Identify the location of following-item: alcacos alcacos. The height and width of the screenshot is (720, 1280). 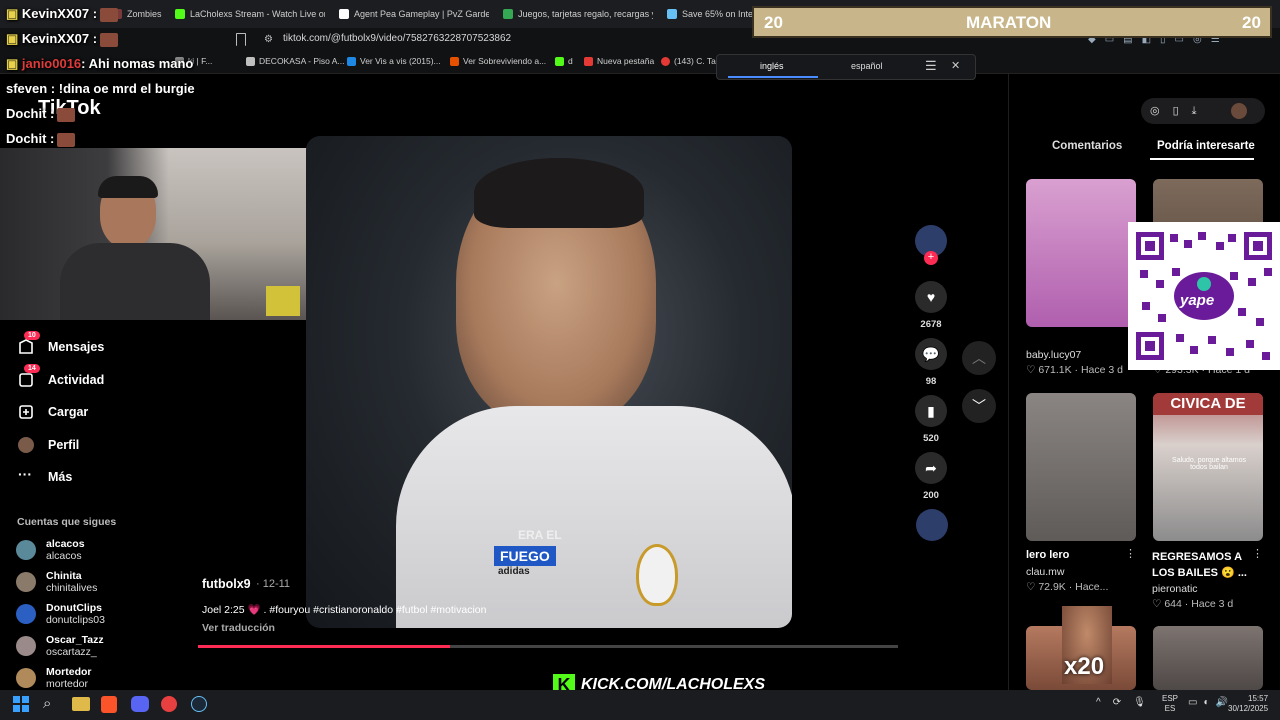
(50, 550).